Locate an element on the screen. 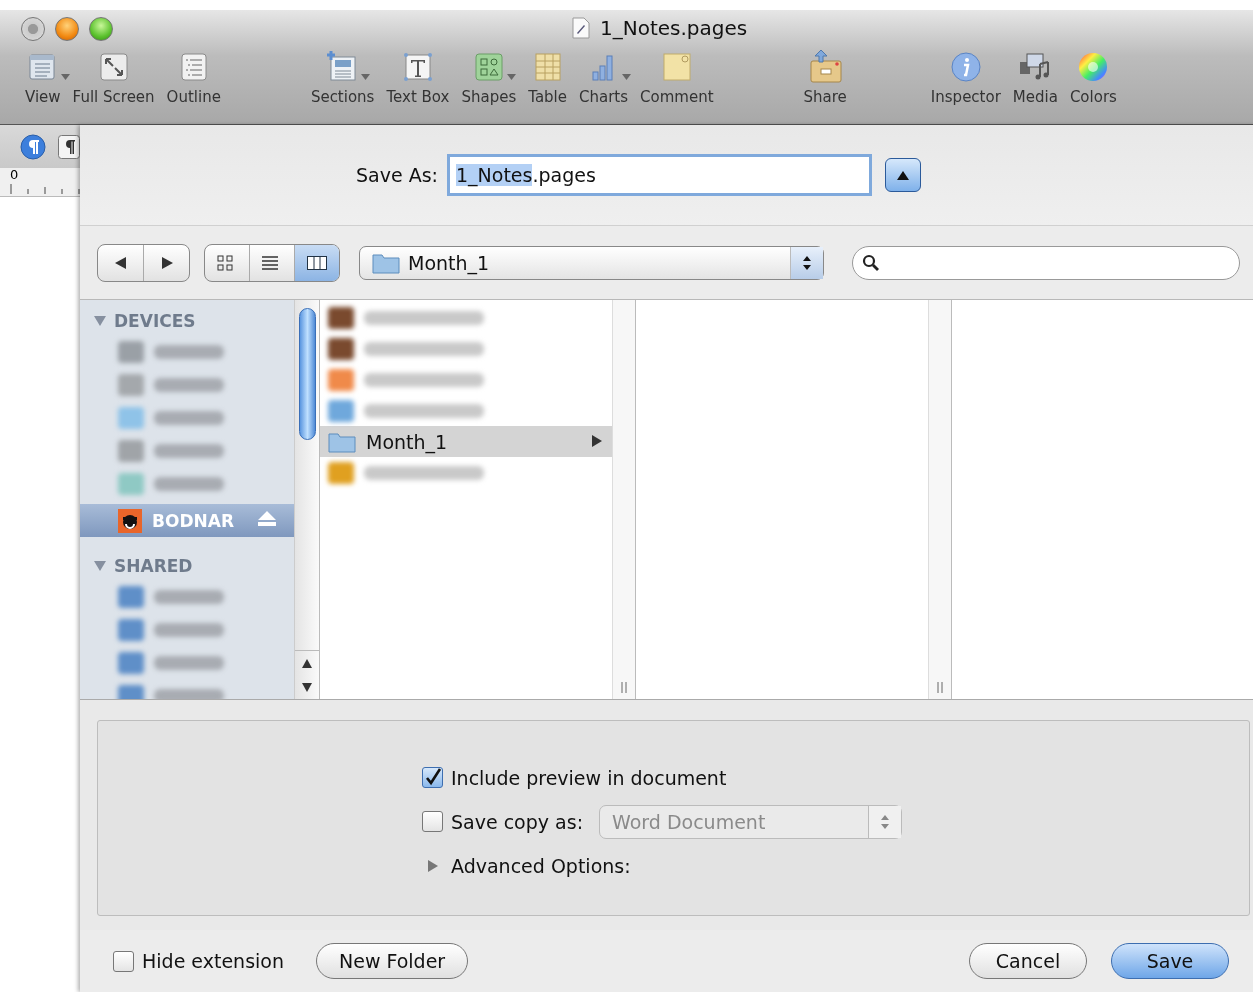  toolbar-button: View is located at coordinates (43, 76).